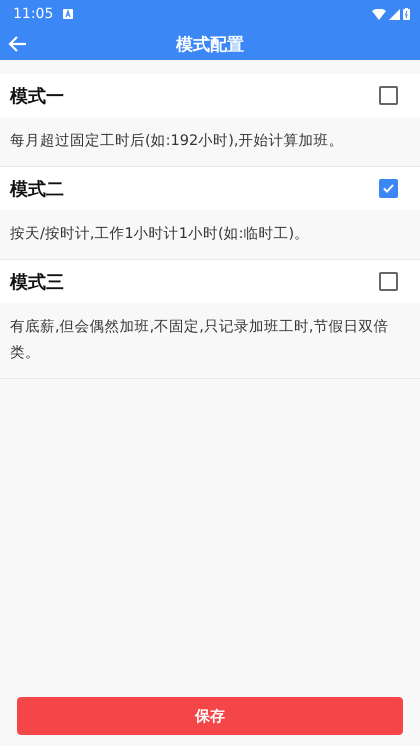  I want to click on mode-title: 模式三, so click(37, 282).